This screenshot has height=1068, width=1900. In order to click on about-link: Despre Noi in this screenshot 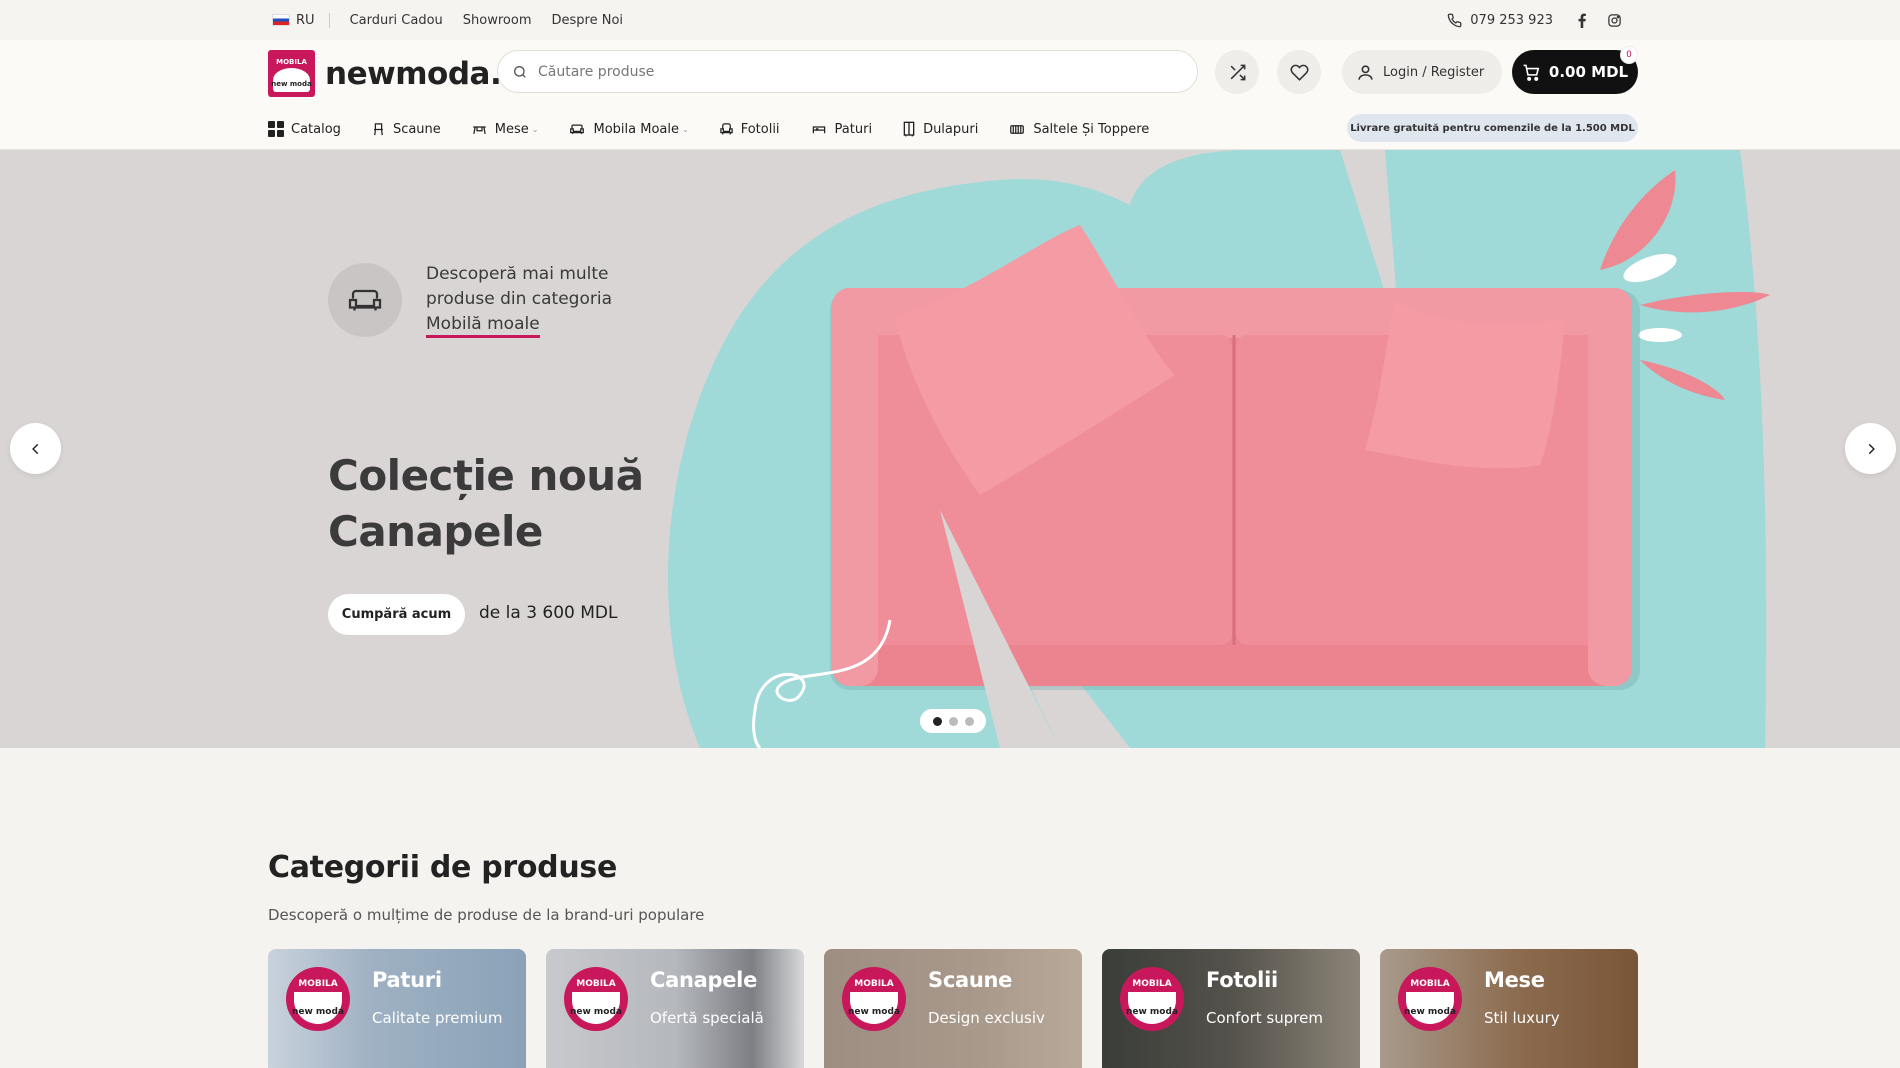, I will do `click(588, 20)`.